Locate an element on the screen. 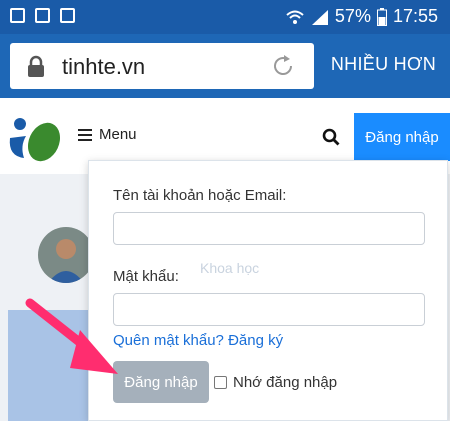 This screenshot has width=450, height=421. register-link: Đăng ký is located at coordinates (255, 340).